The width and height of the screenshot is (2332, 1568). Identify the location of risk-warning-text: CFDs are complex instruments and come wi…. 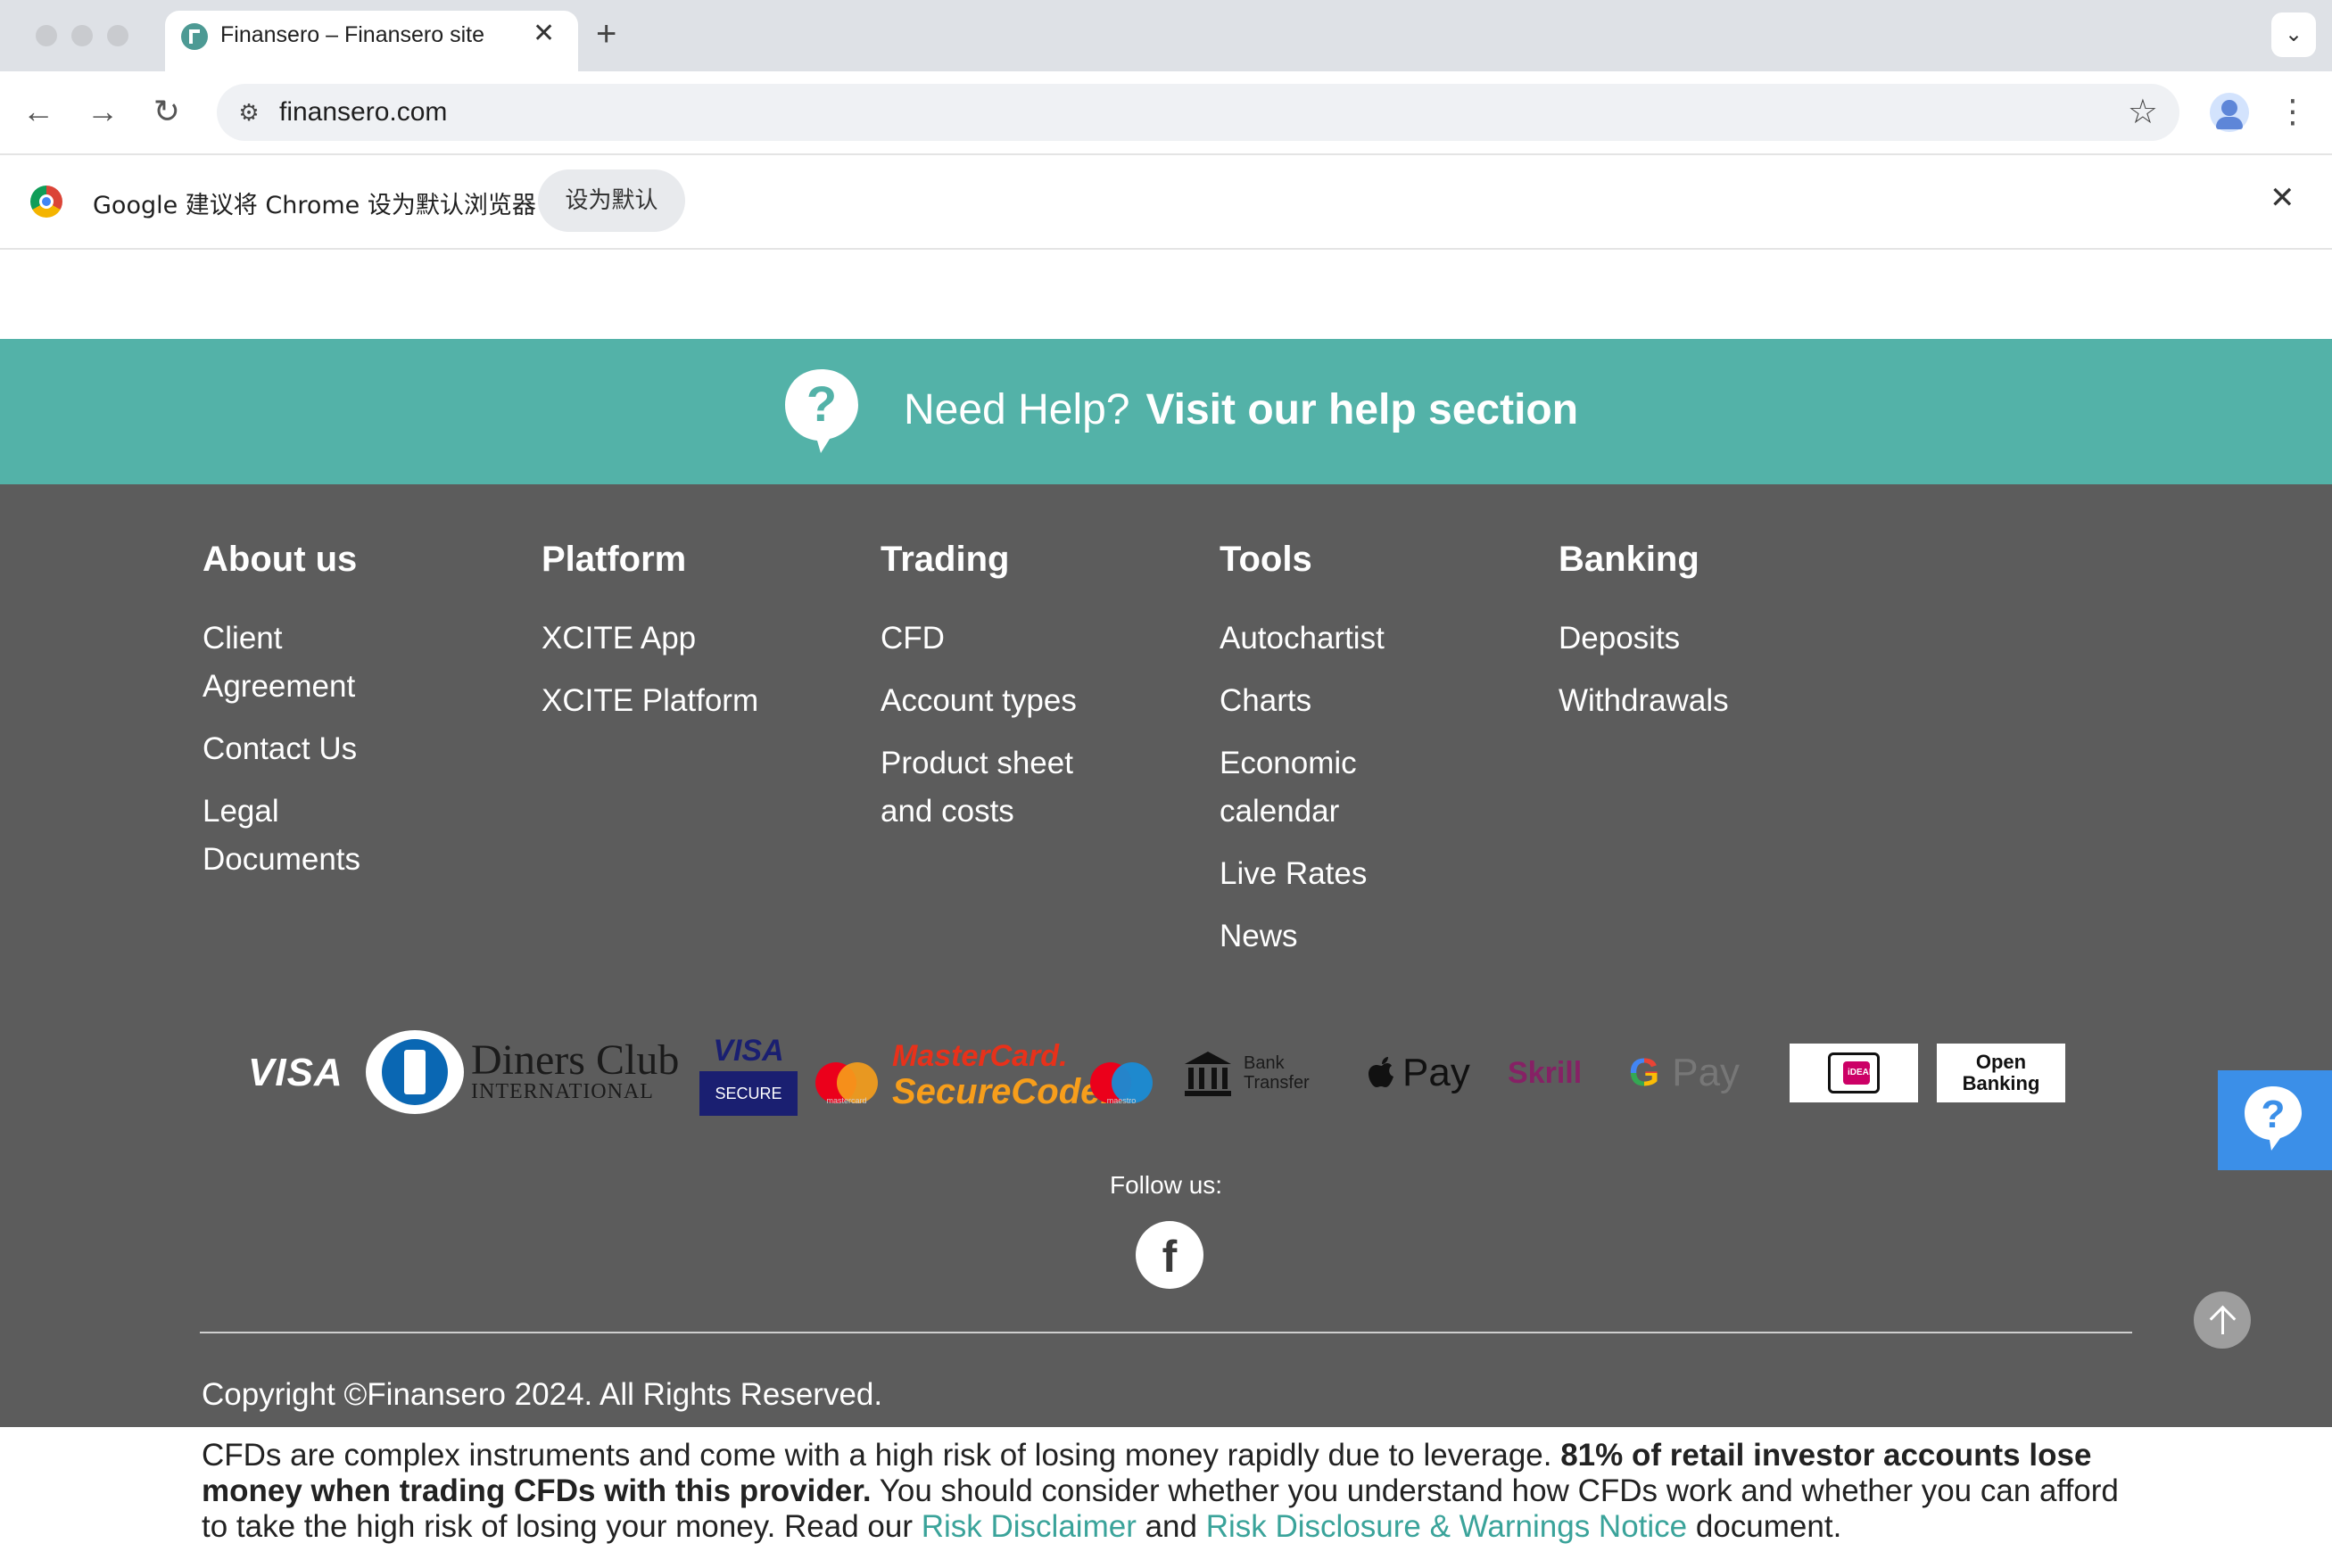
(1160, 1491).